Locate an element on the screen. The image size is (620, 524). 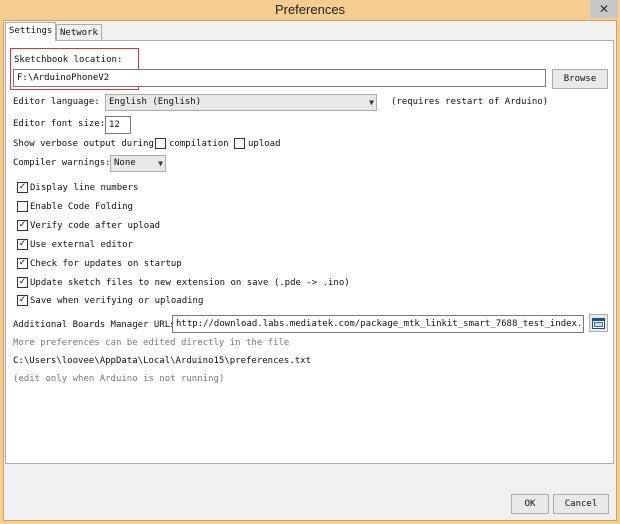
compilation-label: compilation is located at coordinates (199, 144).